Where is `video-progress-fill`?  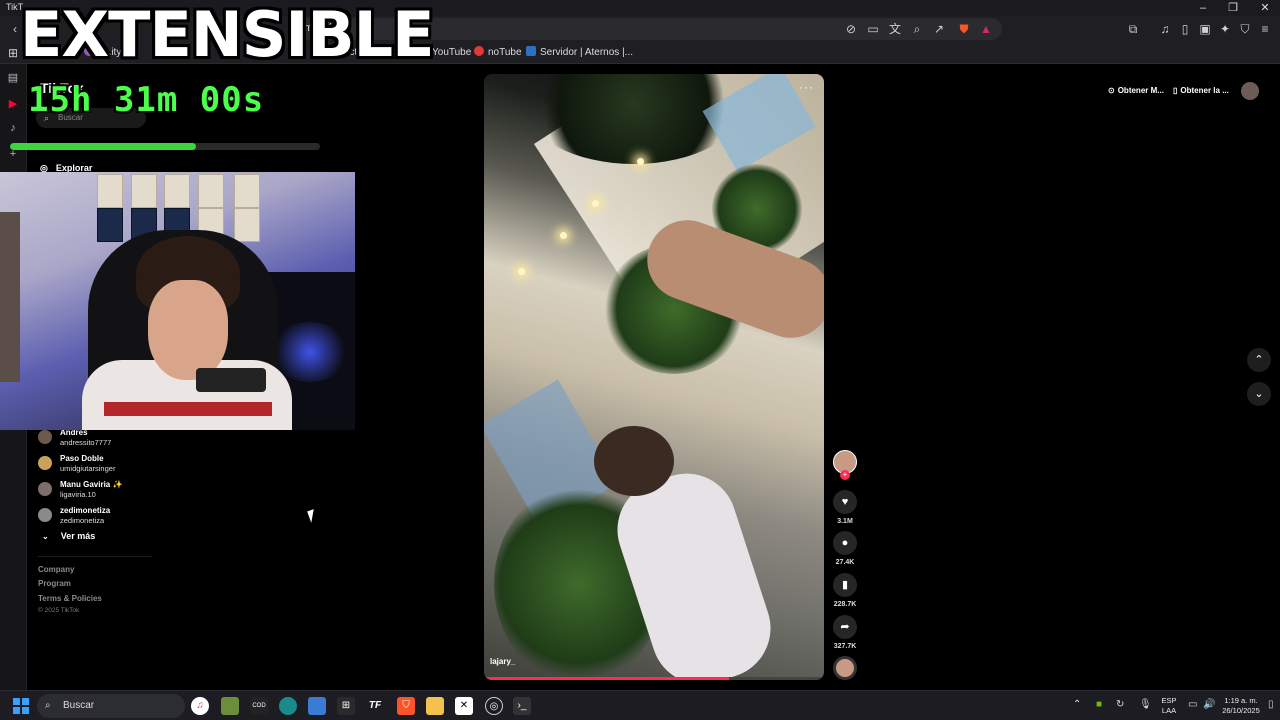 video-progress-fill is located at coordinates (606, 678).